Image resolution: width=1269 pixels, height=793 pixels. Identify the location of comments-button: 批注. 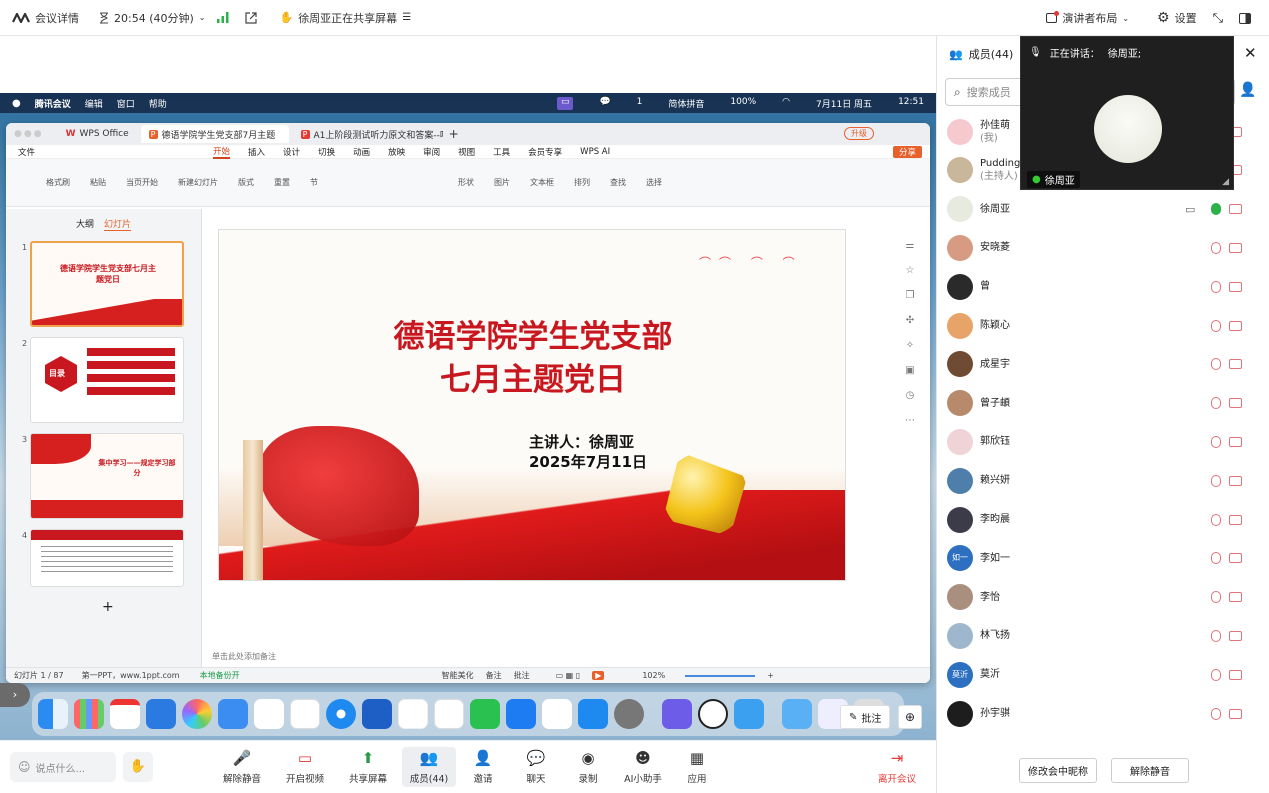
(522, 675).